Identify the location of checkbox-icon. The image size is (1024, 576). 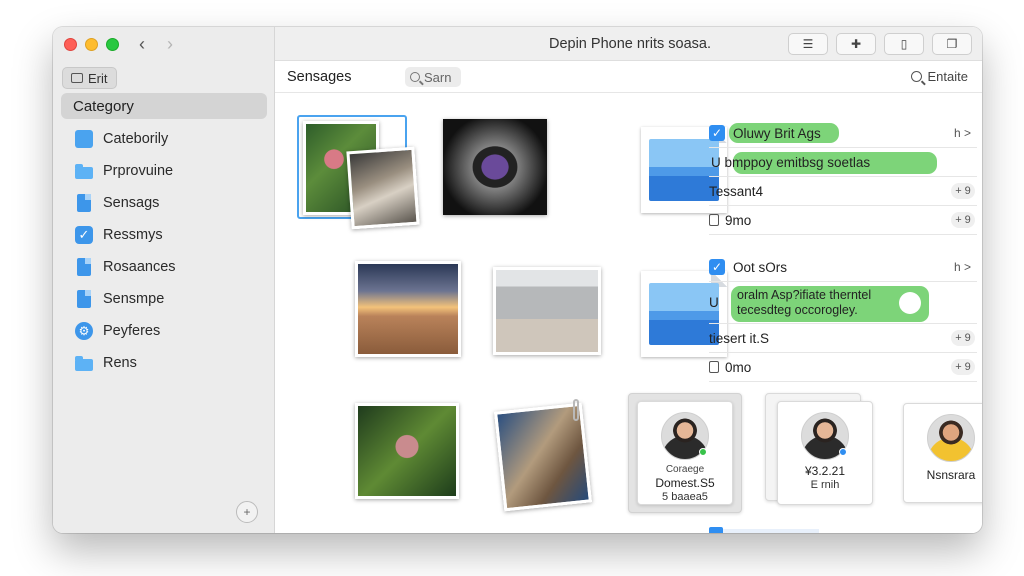
(716, 530).